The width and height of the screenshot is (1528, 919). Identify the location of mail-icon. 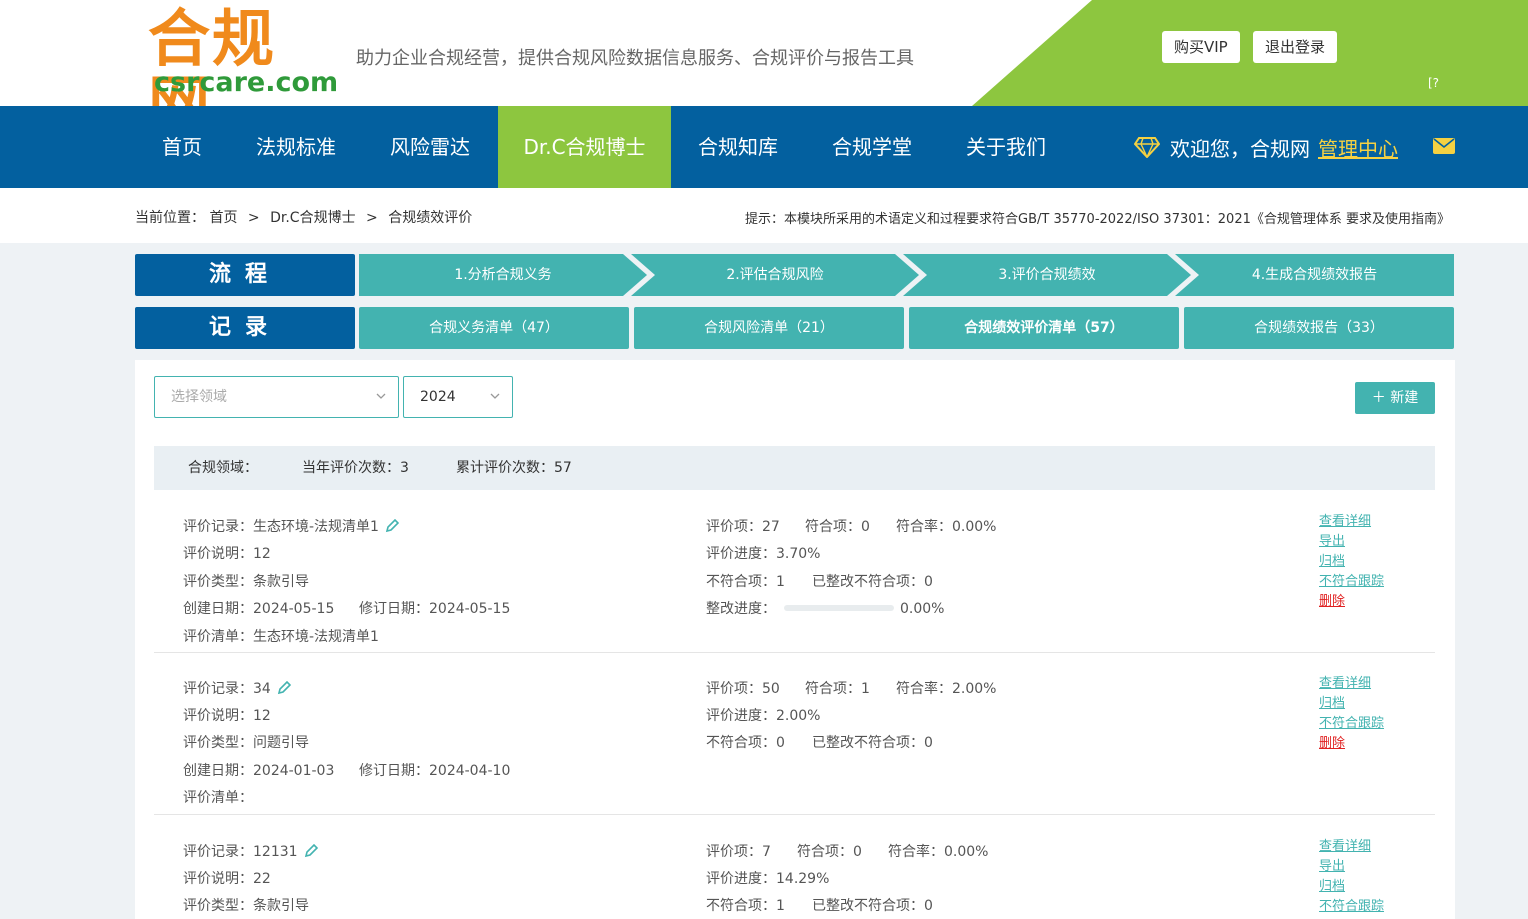
(1444, 146).